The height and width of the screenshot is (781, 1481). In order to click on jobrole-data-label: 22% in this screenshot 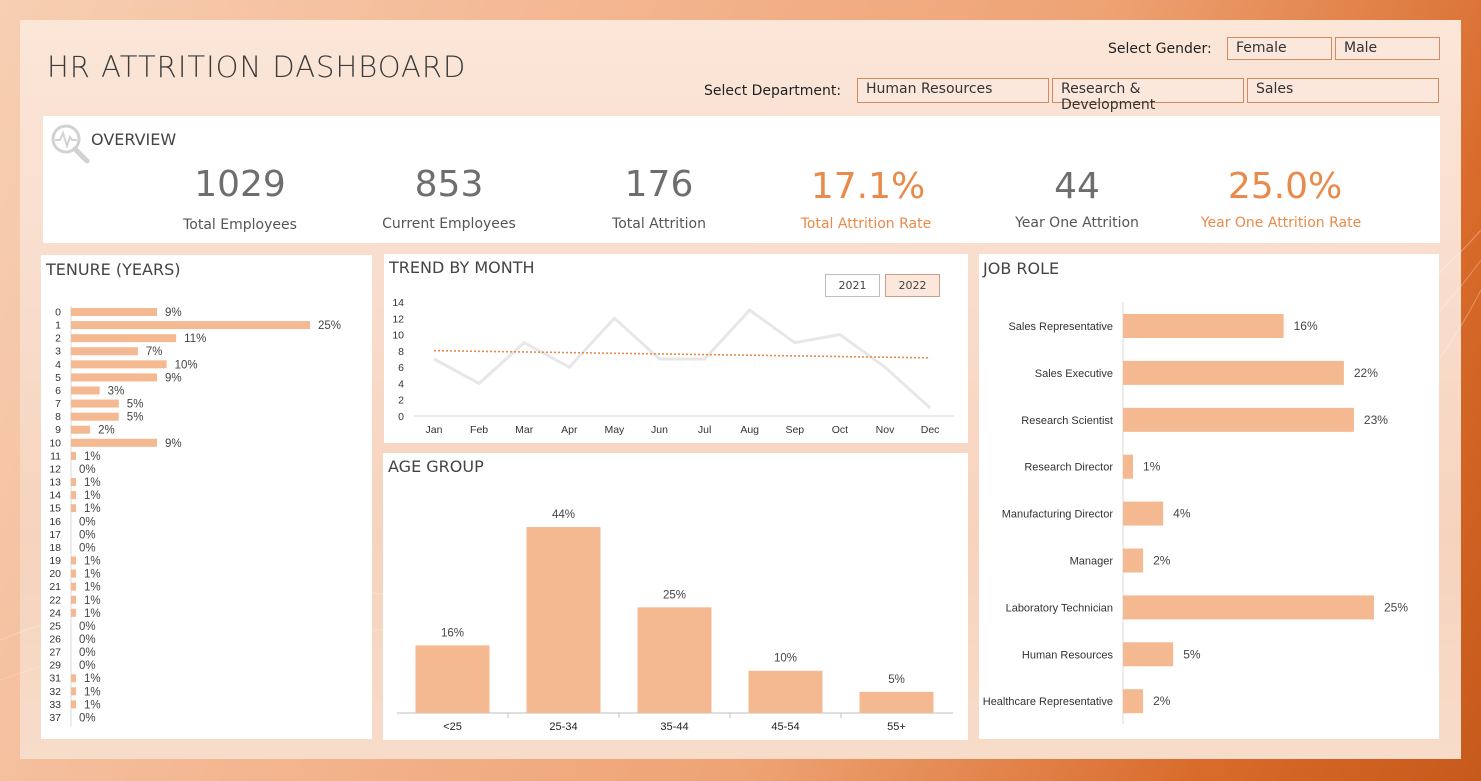, I will do `click(1366, 373)`.